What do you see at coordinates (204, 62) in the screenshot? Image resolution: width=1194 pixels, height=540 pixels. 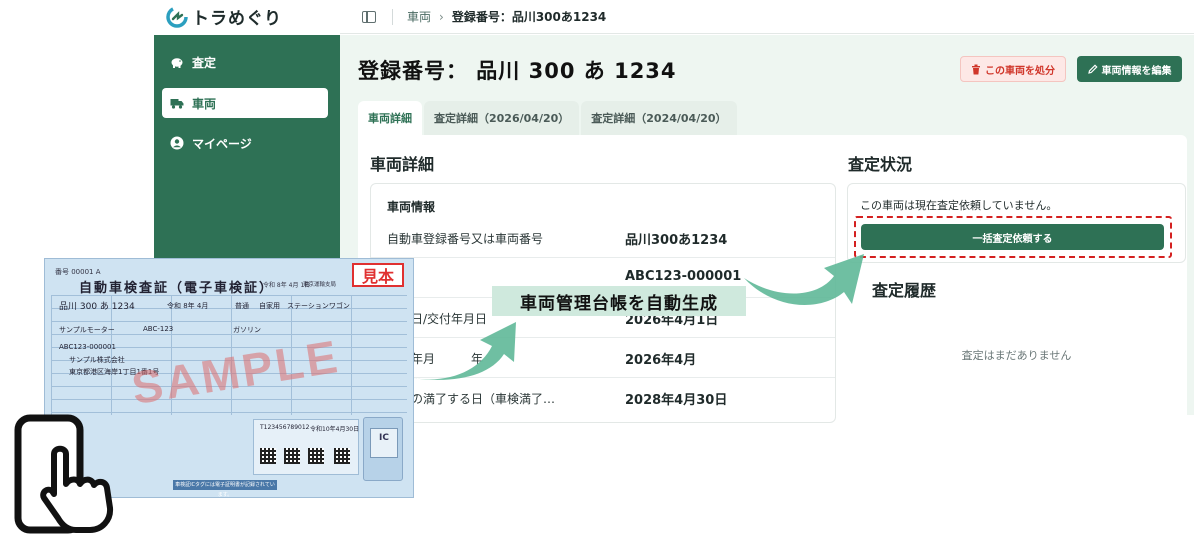 I see `sidebar-item-label: 査定` at bounding box center [204, 62].